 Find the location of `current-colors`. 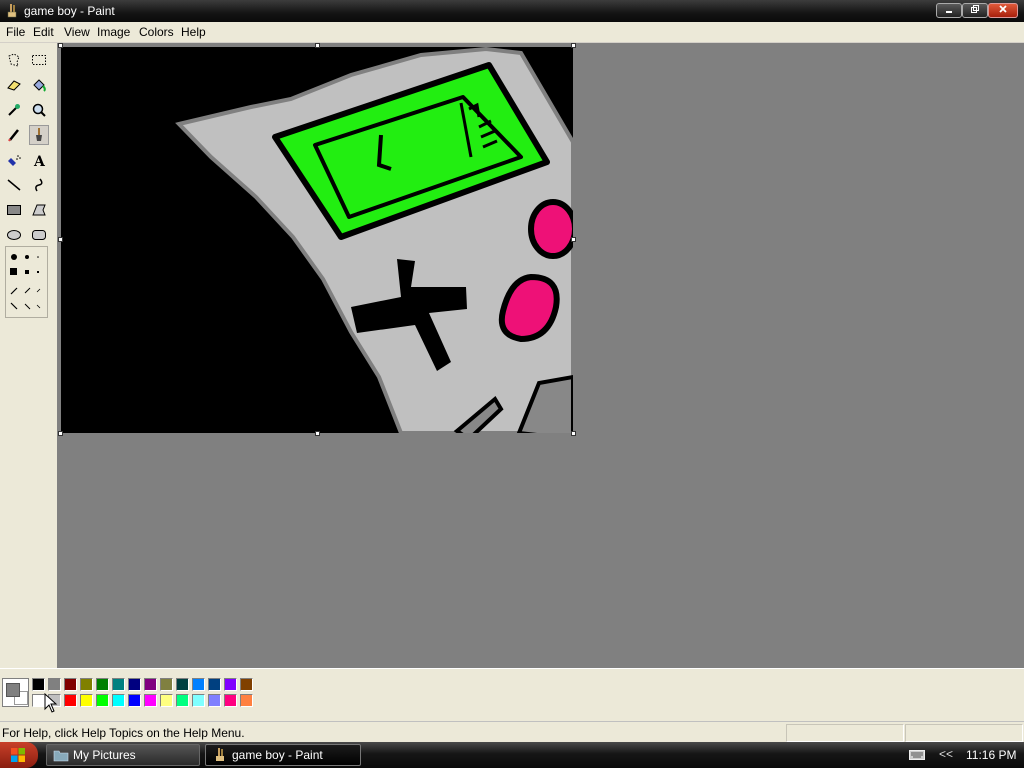

current-colors is located at coordinates (15, 692).